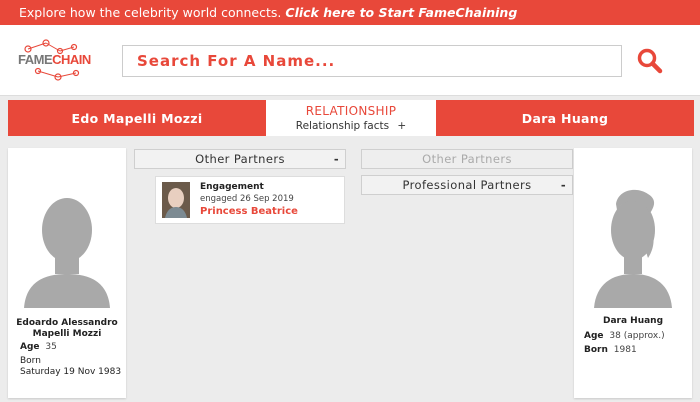 Image resolution: width=700 pixels, height=402 pixels. I want to click on search-button, so click(650, 61).